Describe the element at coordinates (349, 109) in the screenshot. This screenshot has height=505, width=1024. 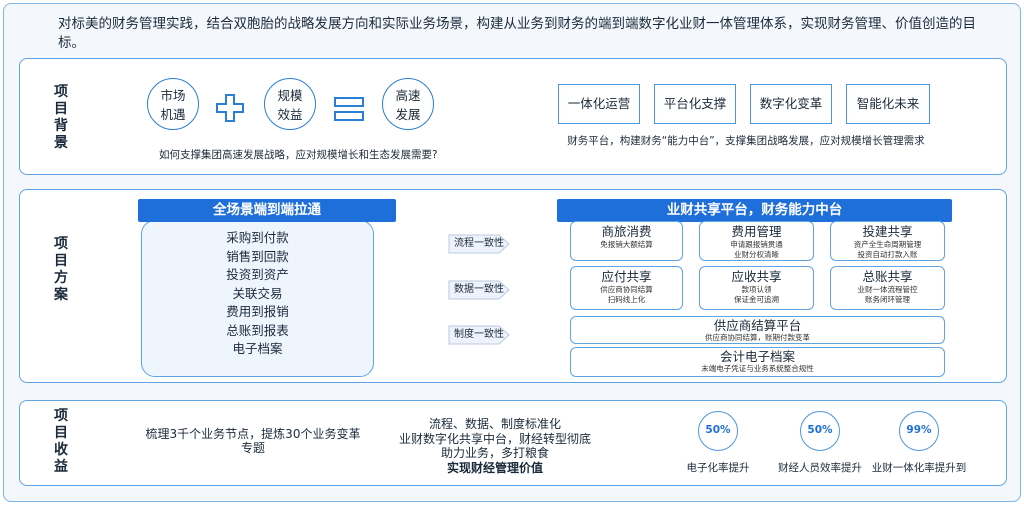
I see `equals-icon` at that location.